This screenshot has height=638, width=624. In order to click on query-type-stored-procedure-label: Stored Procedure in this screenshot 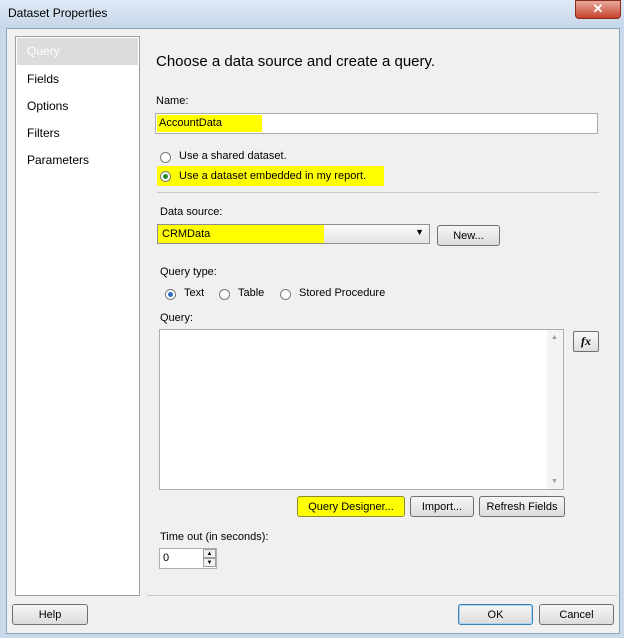, I will do `click(342, 293)`.